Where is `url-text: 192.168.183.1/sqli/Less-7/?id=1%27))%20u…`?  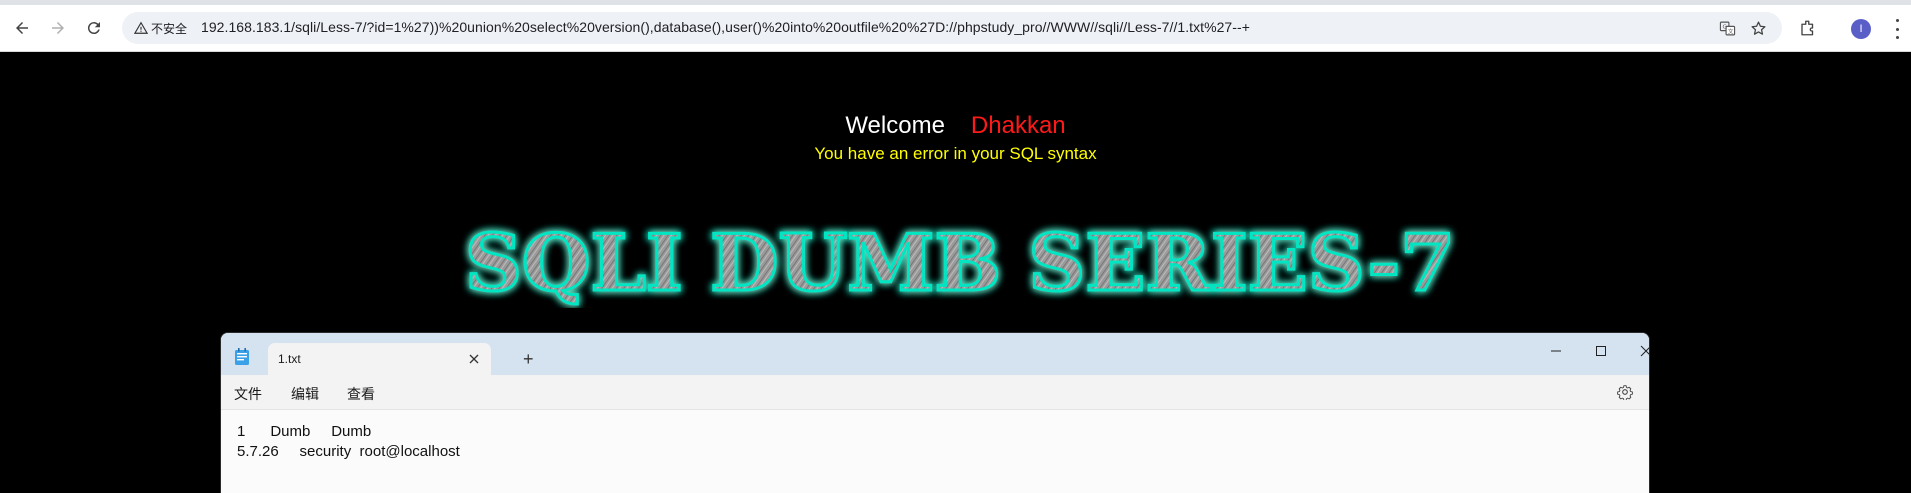 url-text: 192.168.183.1/sqli/Less-7/?id=1%27))%20u… is located at coordinates (725, 27).